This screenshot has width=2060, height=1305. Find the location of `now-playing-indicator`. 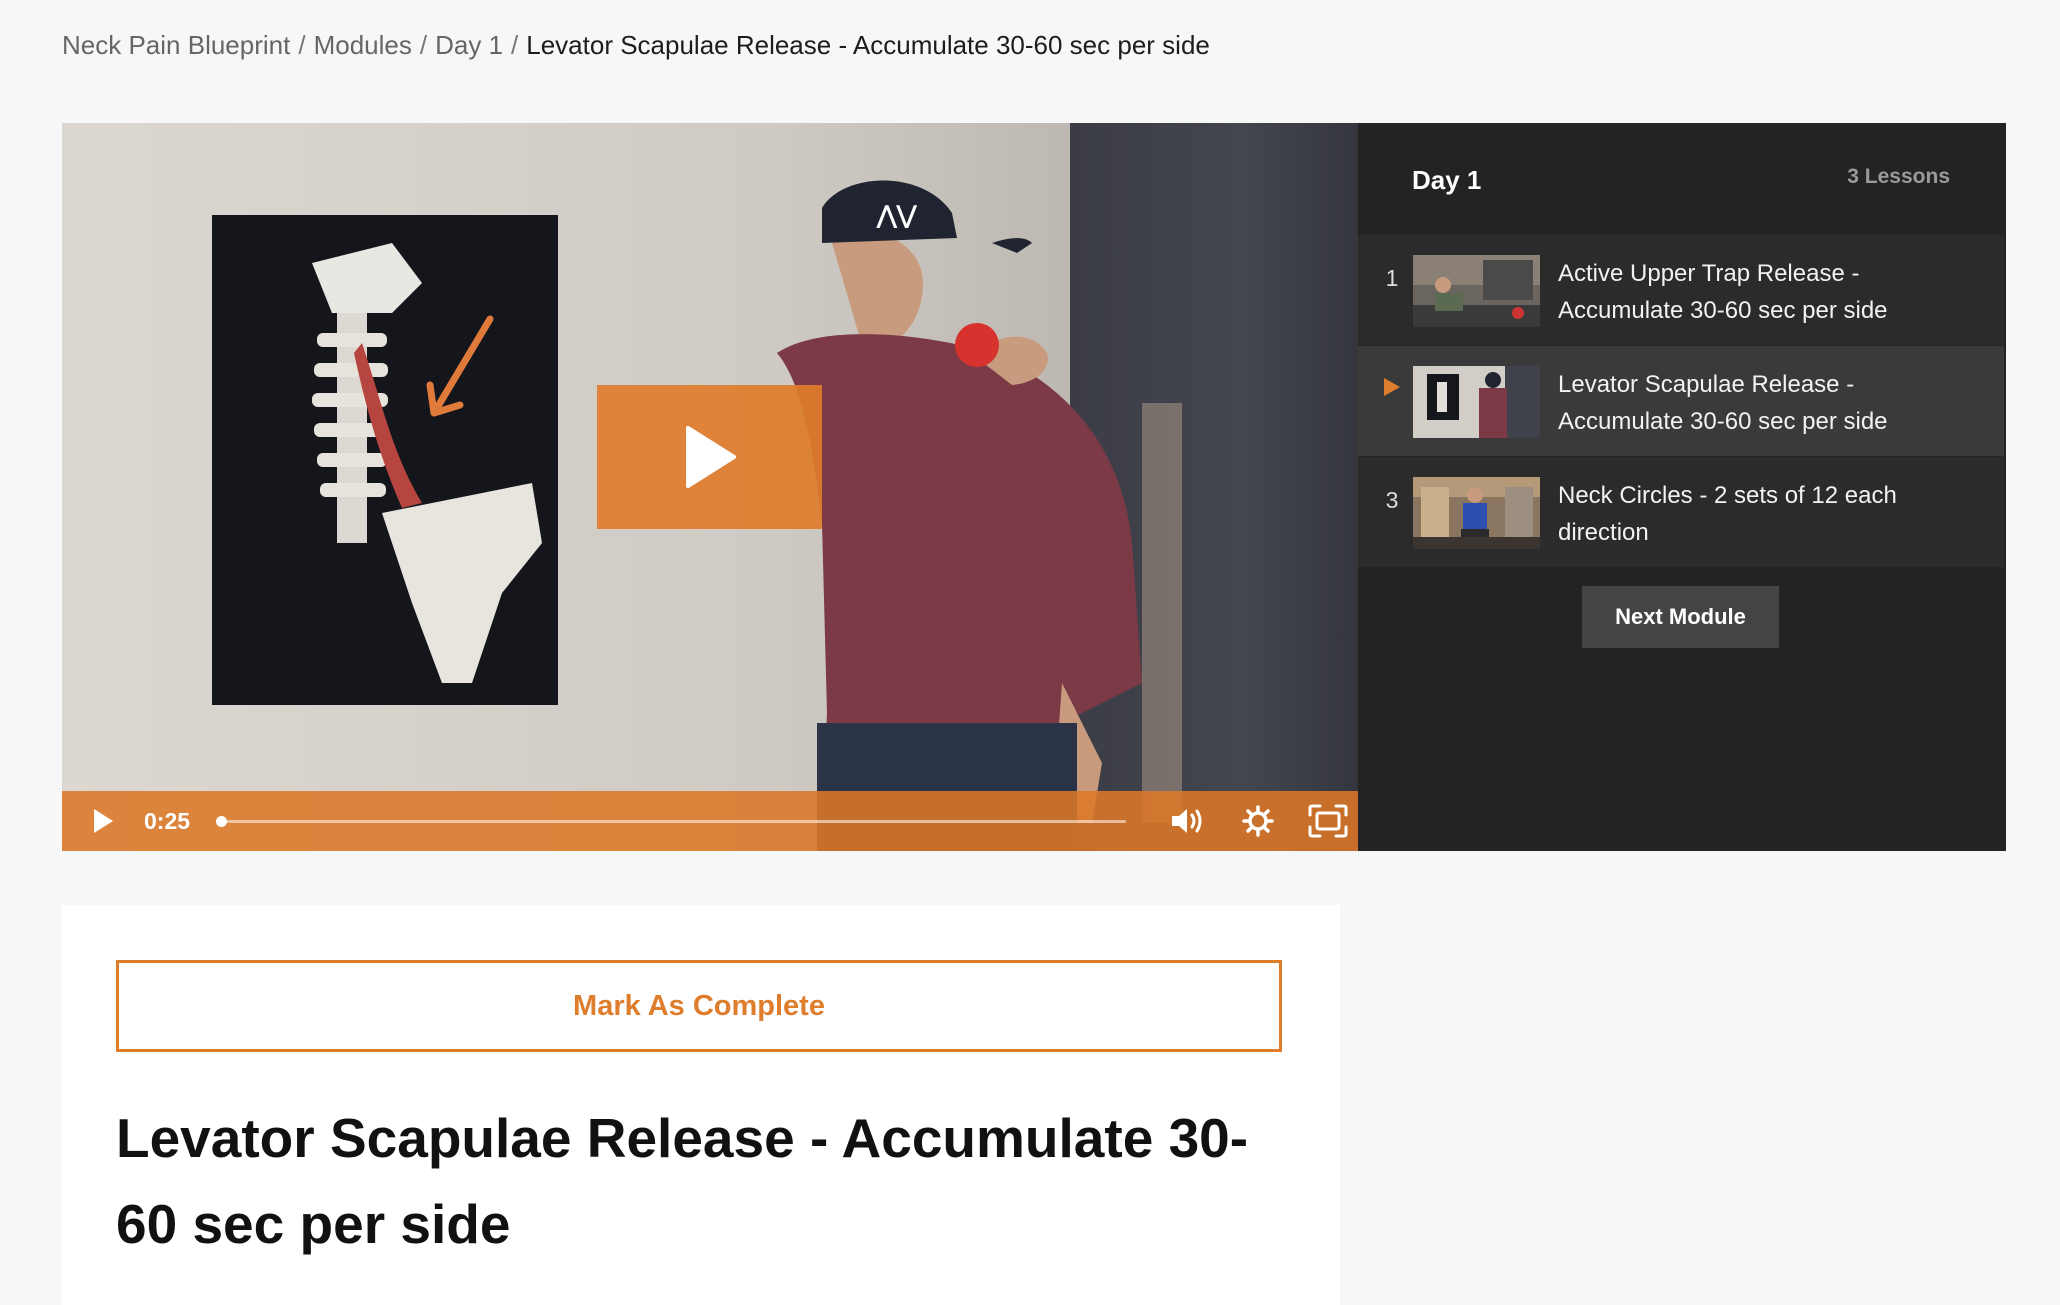

now-playing-indicator is located at coordinates (1392, 390).